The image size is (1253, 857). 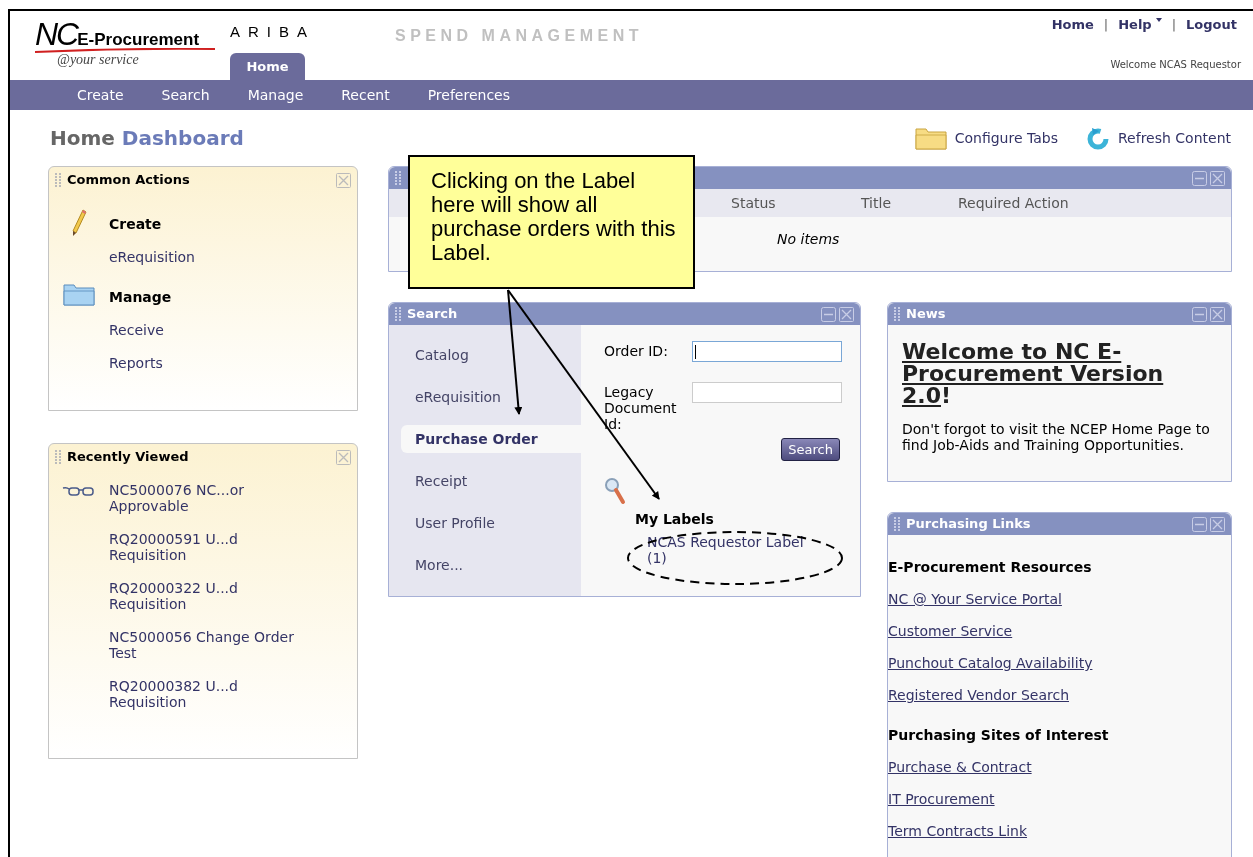 I want to click on news-body: Don't forgot to visit the NCEP Home Page to find Job-Aids and Training Opportunities., so click(x=1056, y=437).